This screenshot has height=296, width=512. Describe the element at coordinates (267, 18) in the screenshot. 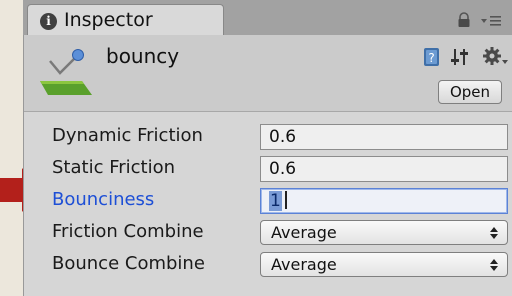

I see `tab-bar: i Inspector` at that location.